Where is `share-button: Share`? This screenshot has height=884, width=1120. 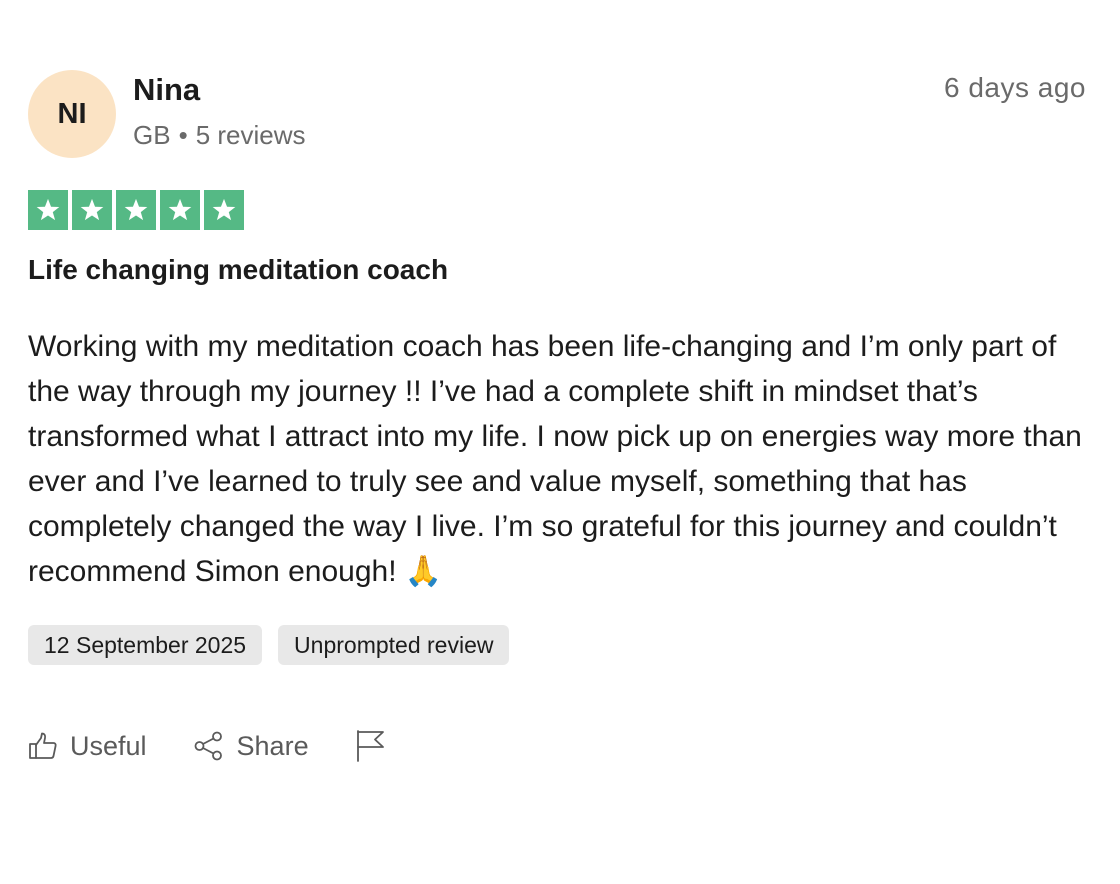 share-button: Share is located at coordinates (251, 746).